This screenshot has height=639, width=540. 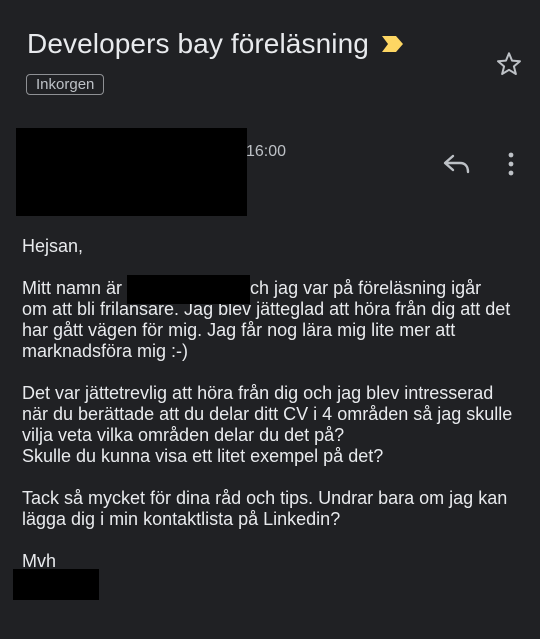 I want to click on redacted-signature, so click(x=56, y=584).